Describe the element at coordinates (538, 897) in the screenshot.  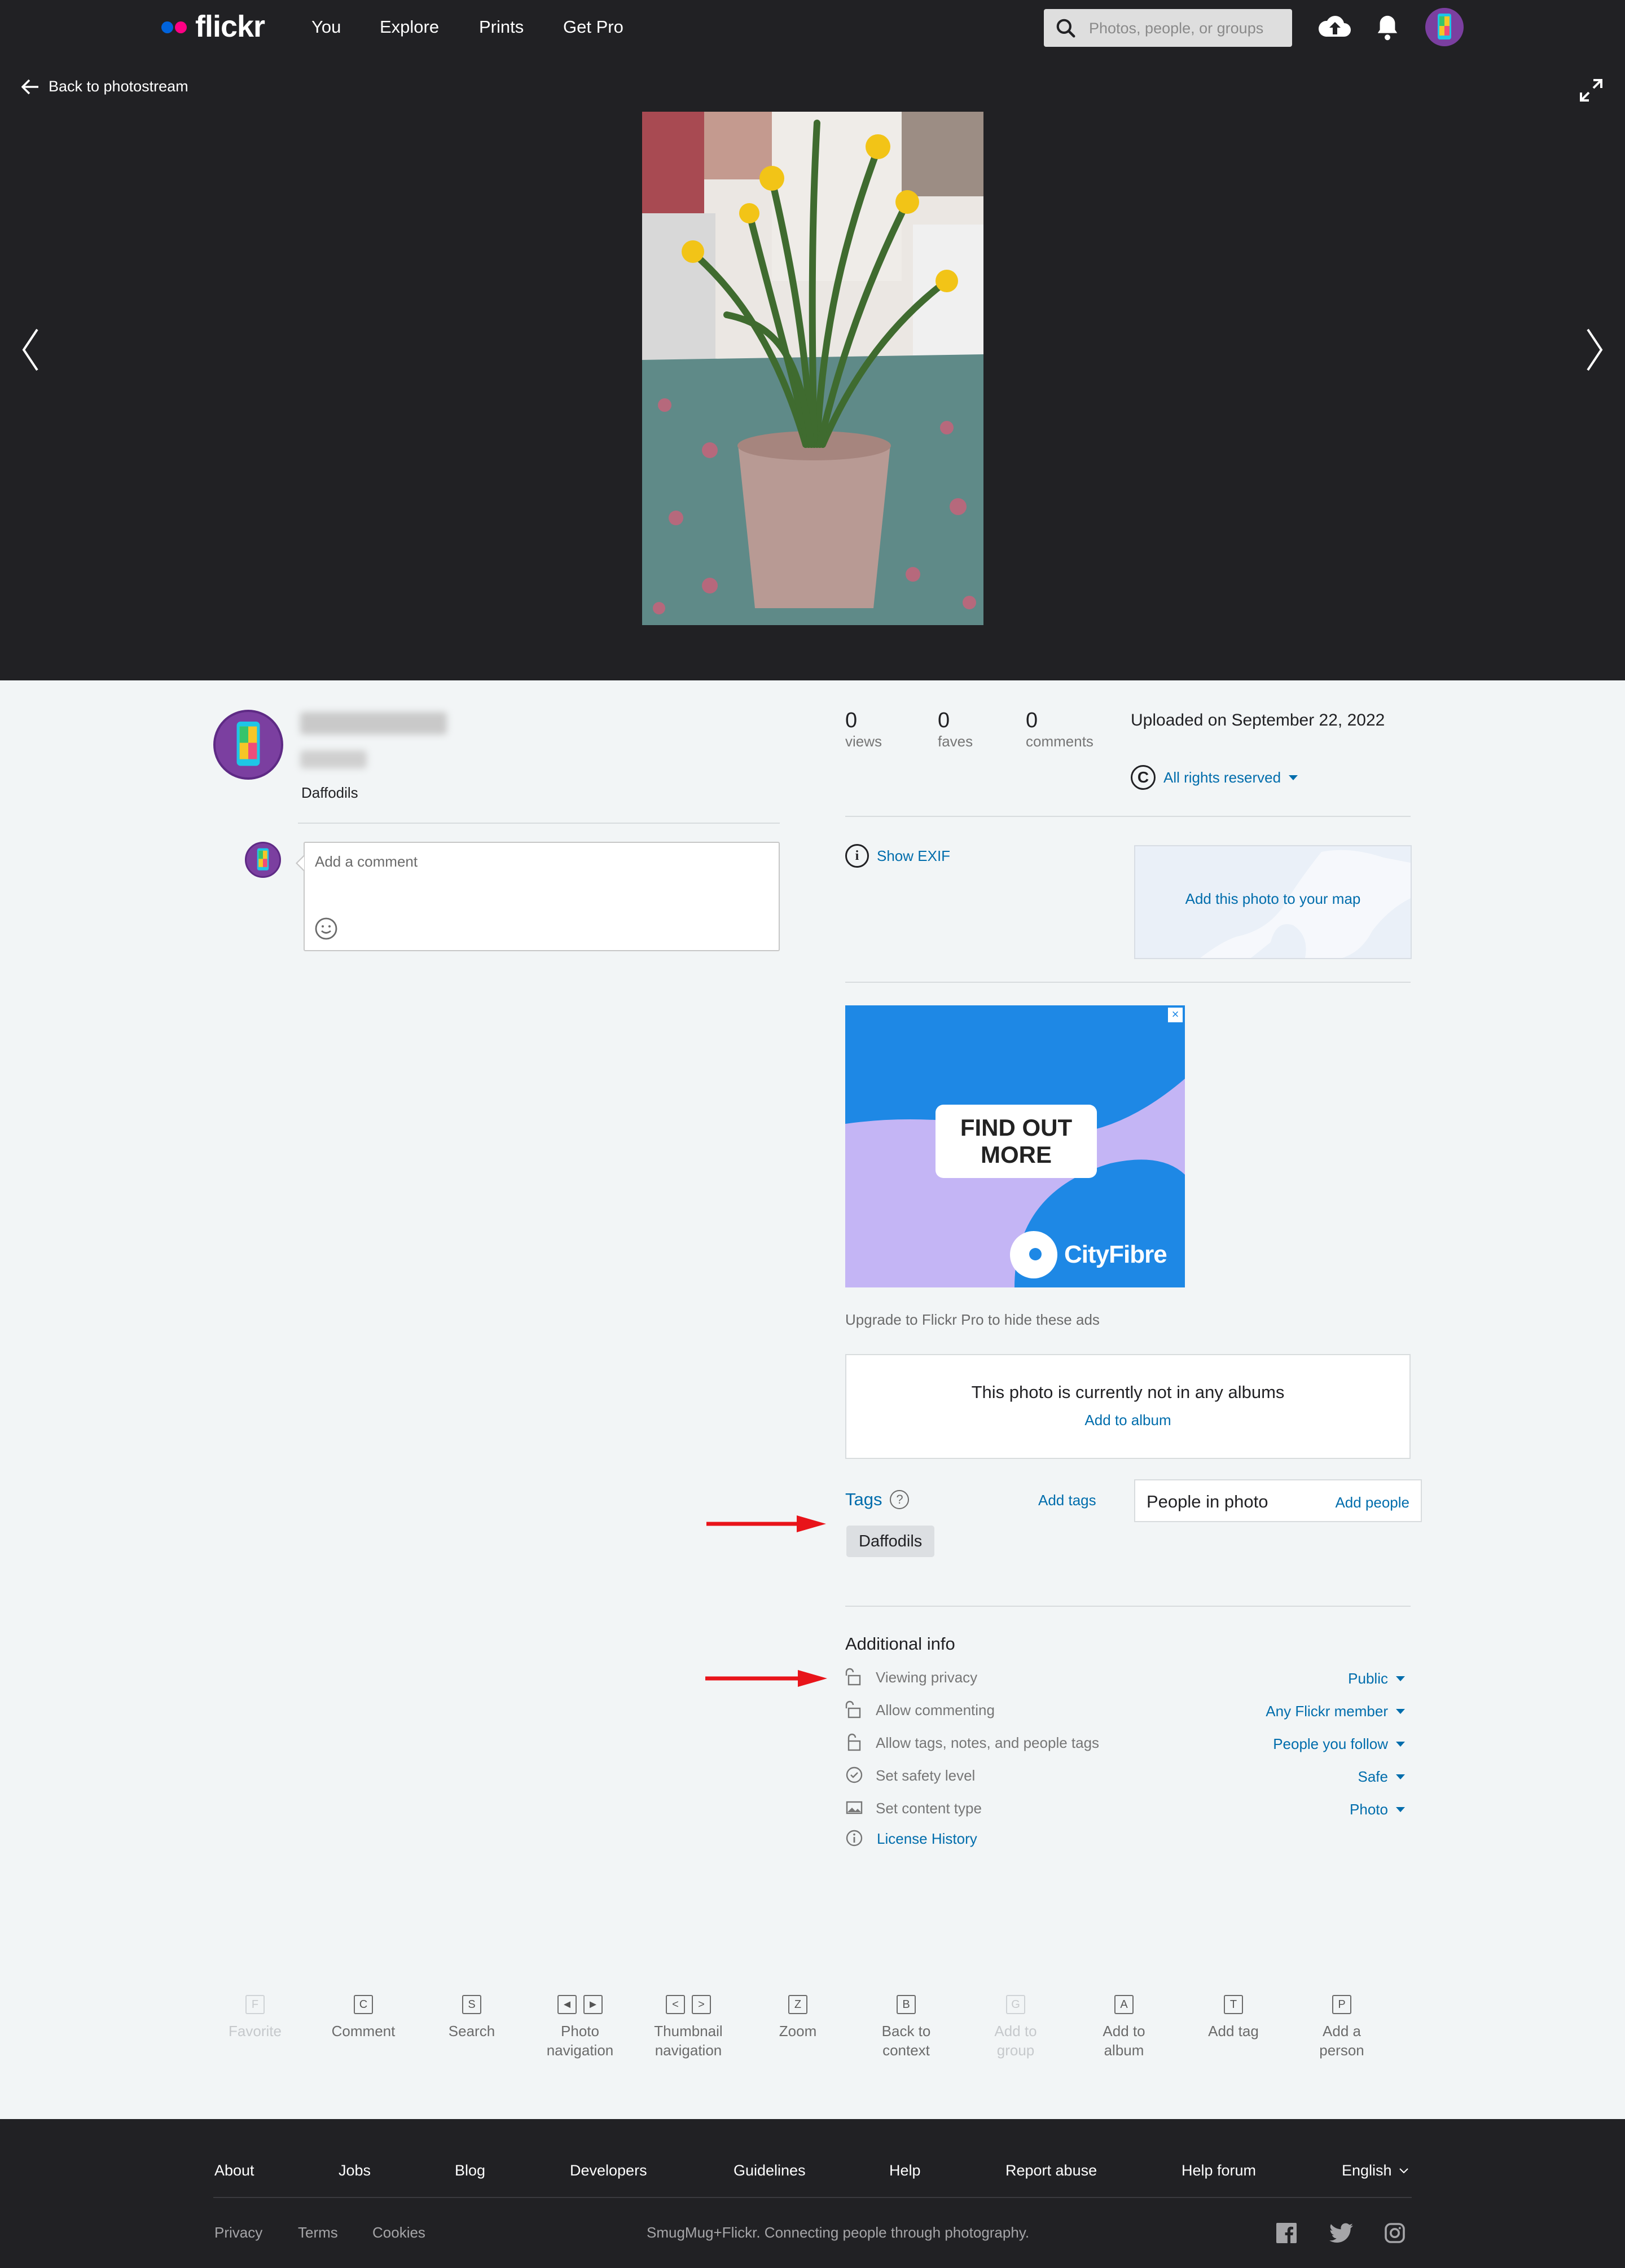
I see `comment-box` at that location.